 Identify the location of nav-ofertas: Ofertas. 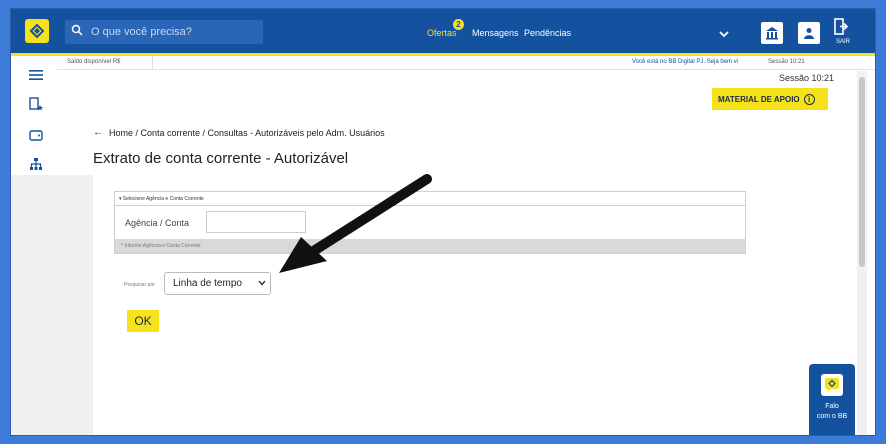
(442, 33).